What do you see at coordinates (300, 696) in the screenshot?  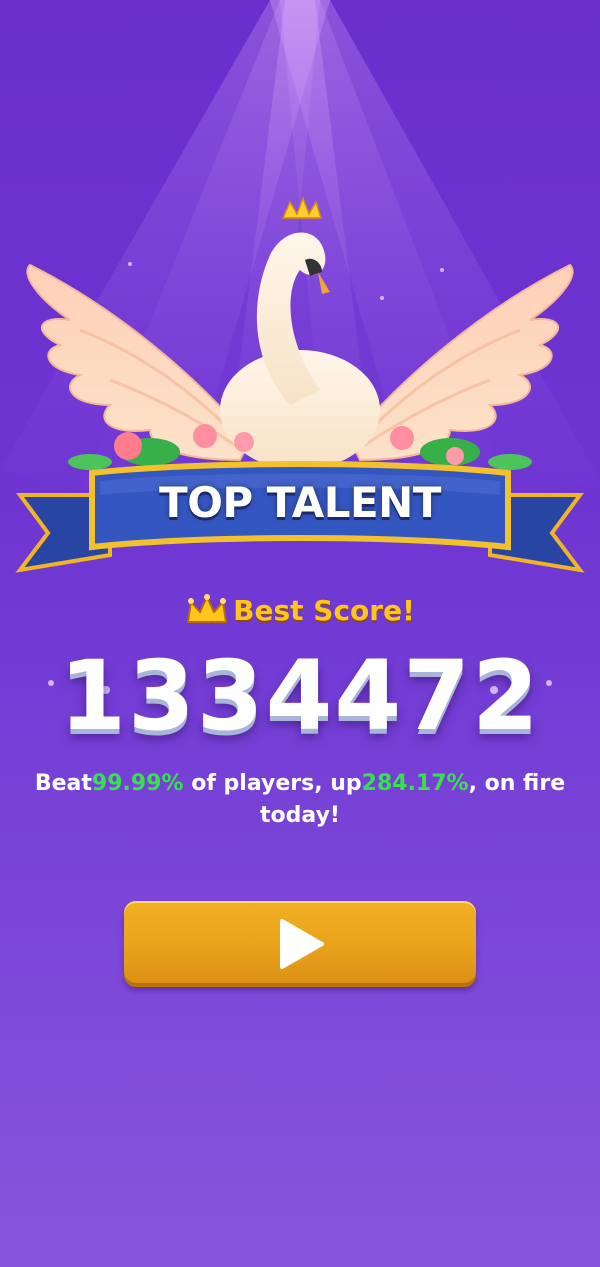 I see `score-value: 1334472` at bounding box center [300, 696].